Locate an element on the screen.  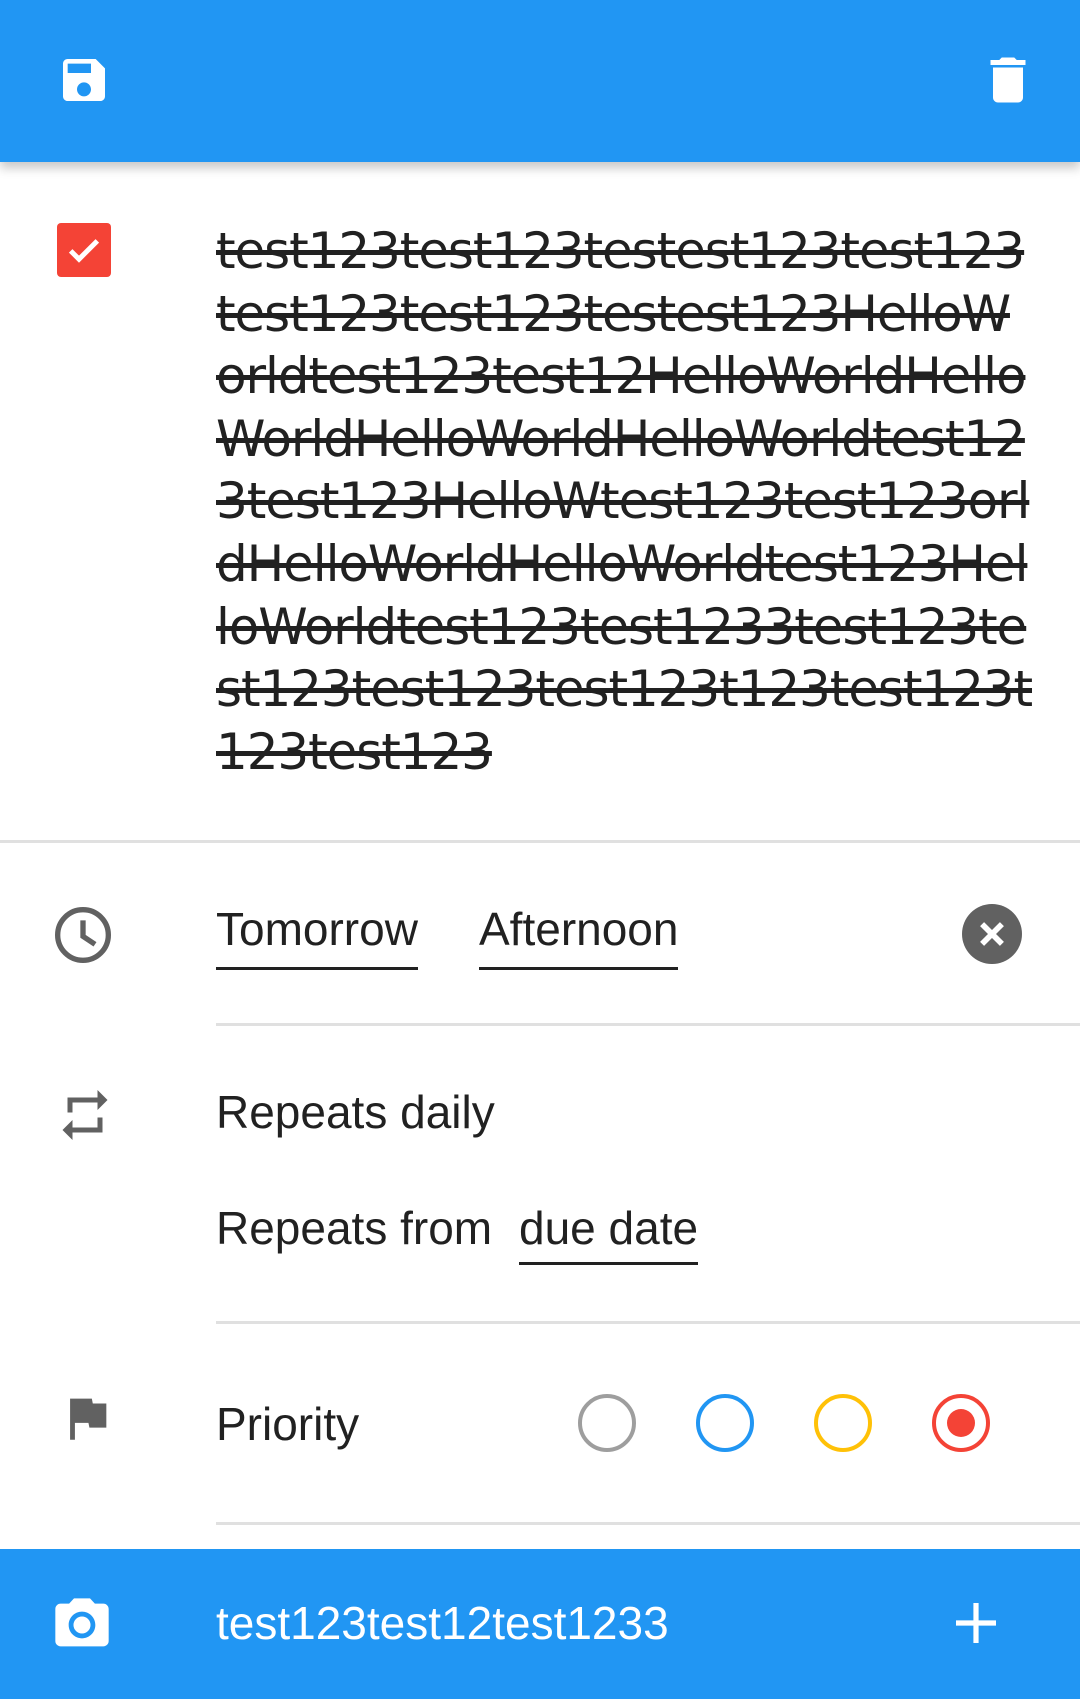
priority-none-radio is located at coordinates (607, 1423).